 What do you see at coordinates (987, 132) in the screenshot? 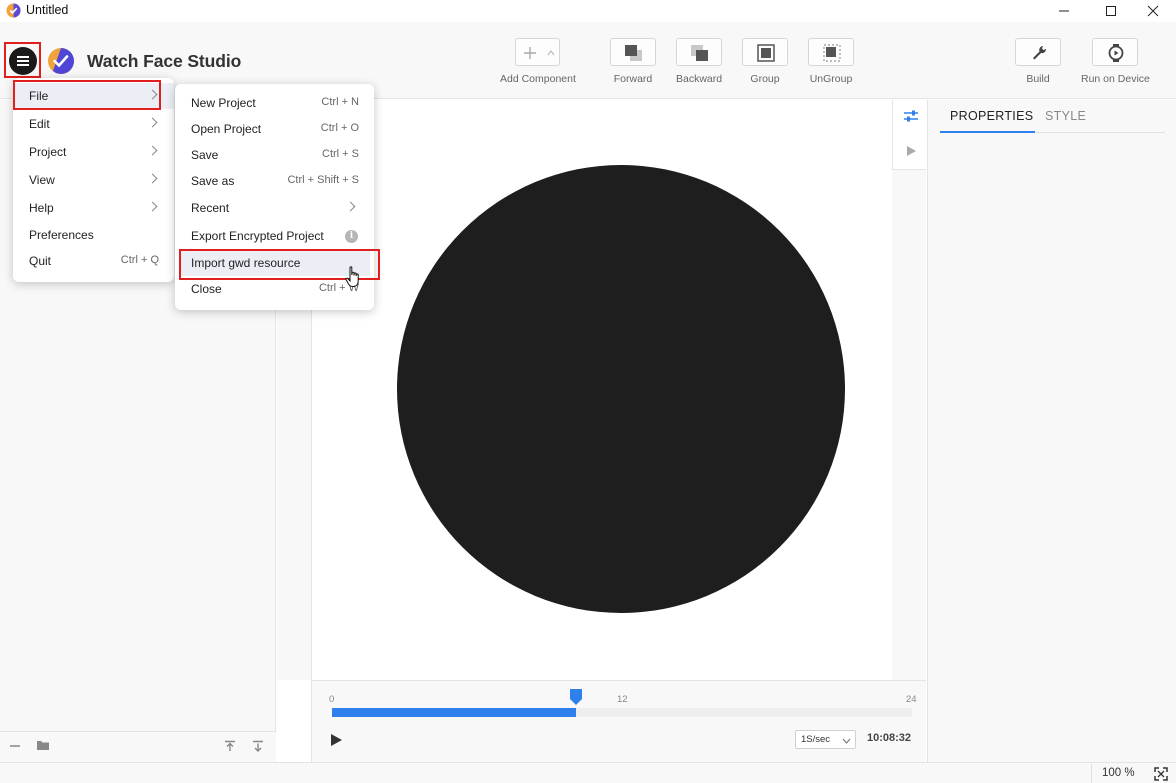
I see `active-tab-indicator` at bounding box center [987, 132].